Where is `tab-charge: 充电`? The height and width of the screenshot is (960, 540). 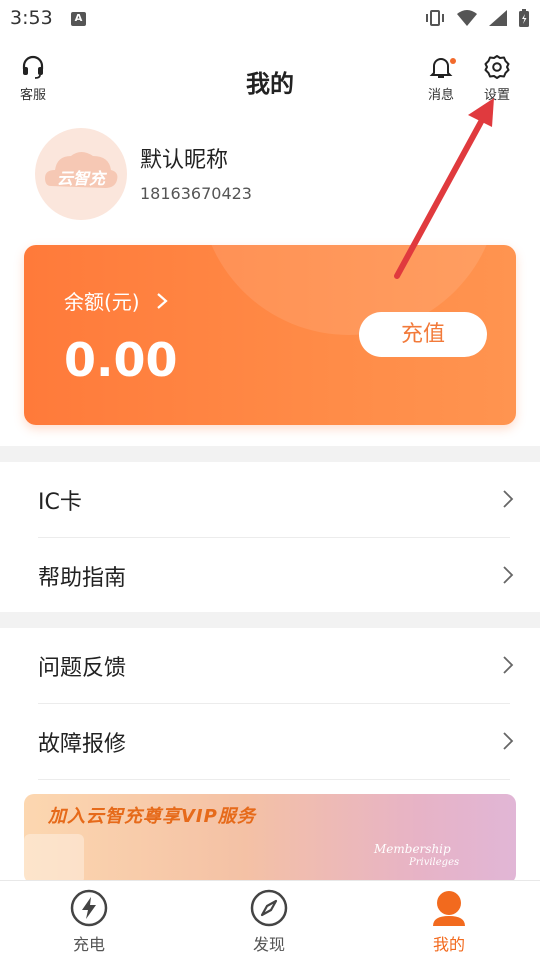 tab-charge: 充电 is located at coordinates (89, 920).